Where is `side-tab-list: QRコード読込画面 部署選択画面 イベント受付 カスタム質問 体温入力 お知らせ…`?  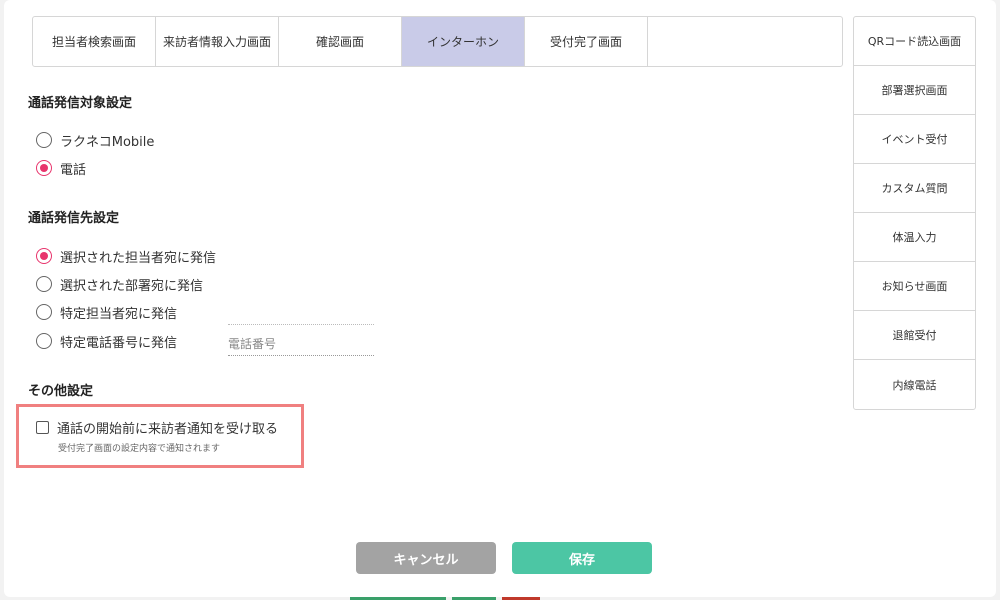 side-tab-list: QRコード読込画面 部署選択画面 イベント受付 カスタム質問 体温入力 お知らせ… is located at coordinates (914, 213).